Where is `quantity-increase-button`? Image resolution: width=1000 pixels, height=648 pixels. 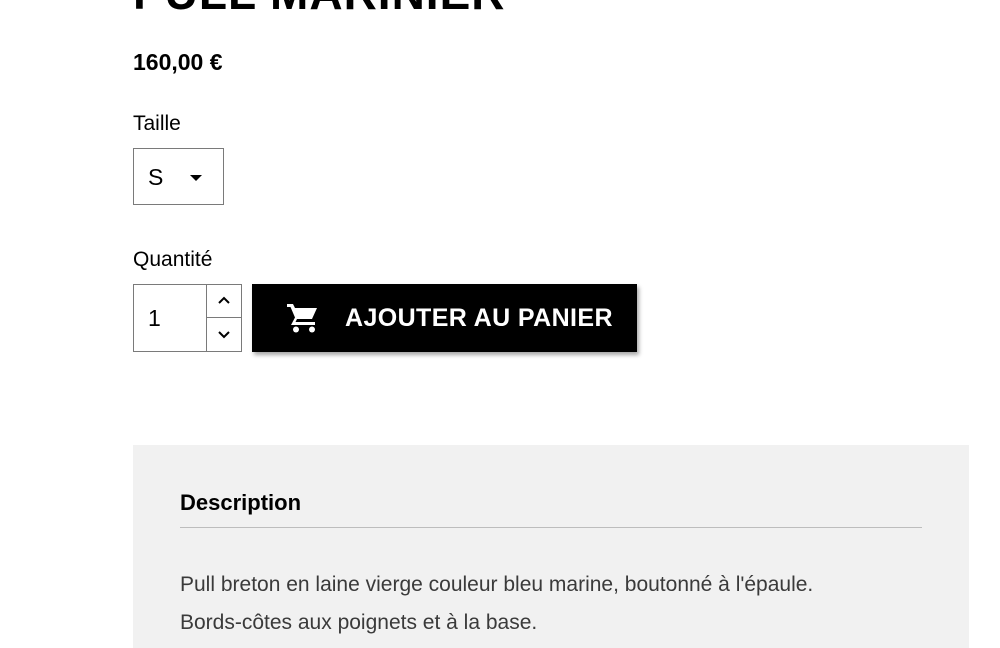
quantity-increase-button is located at coordinates (224, 301).